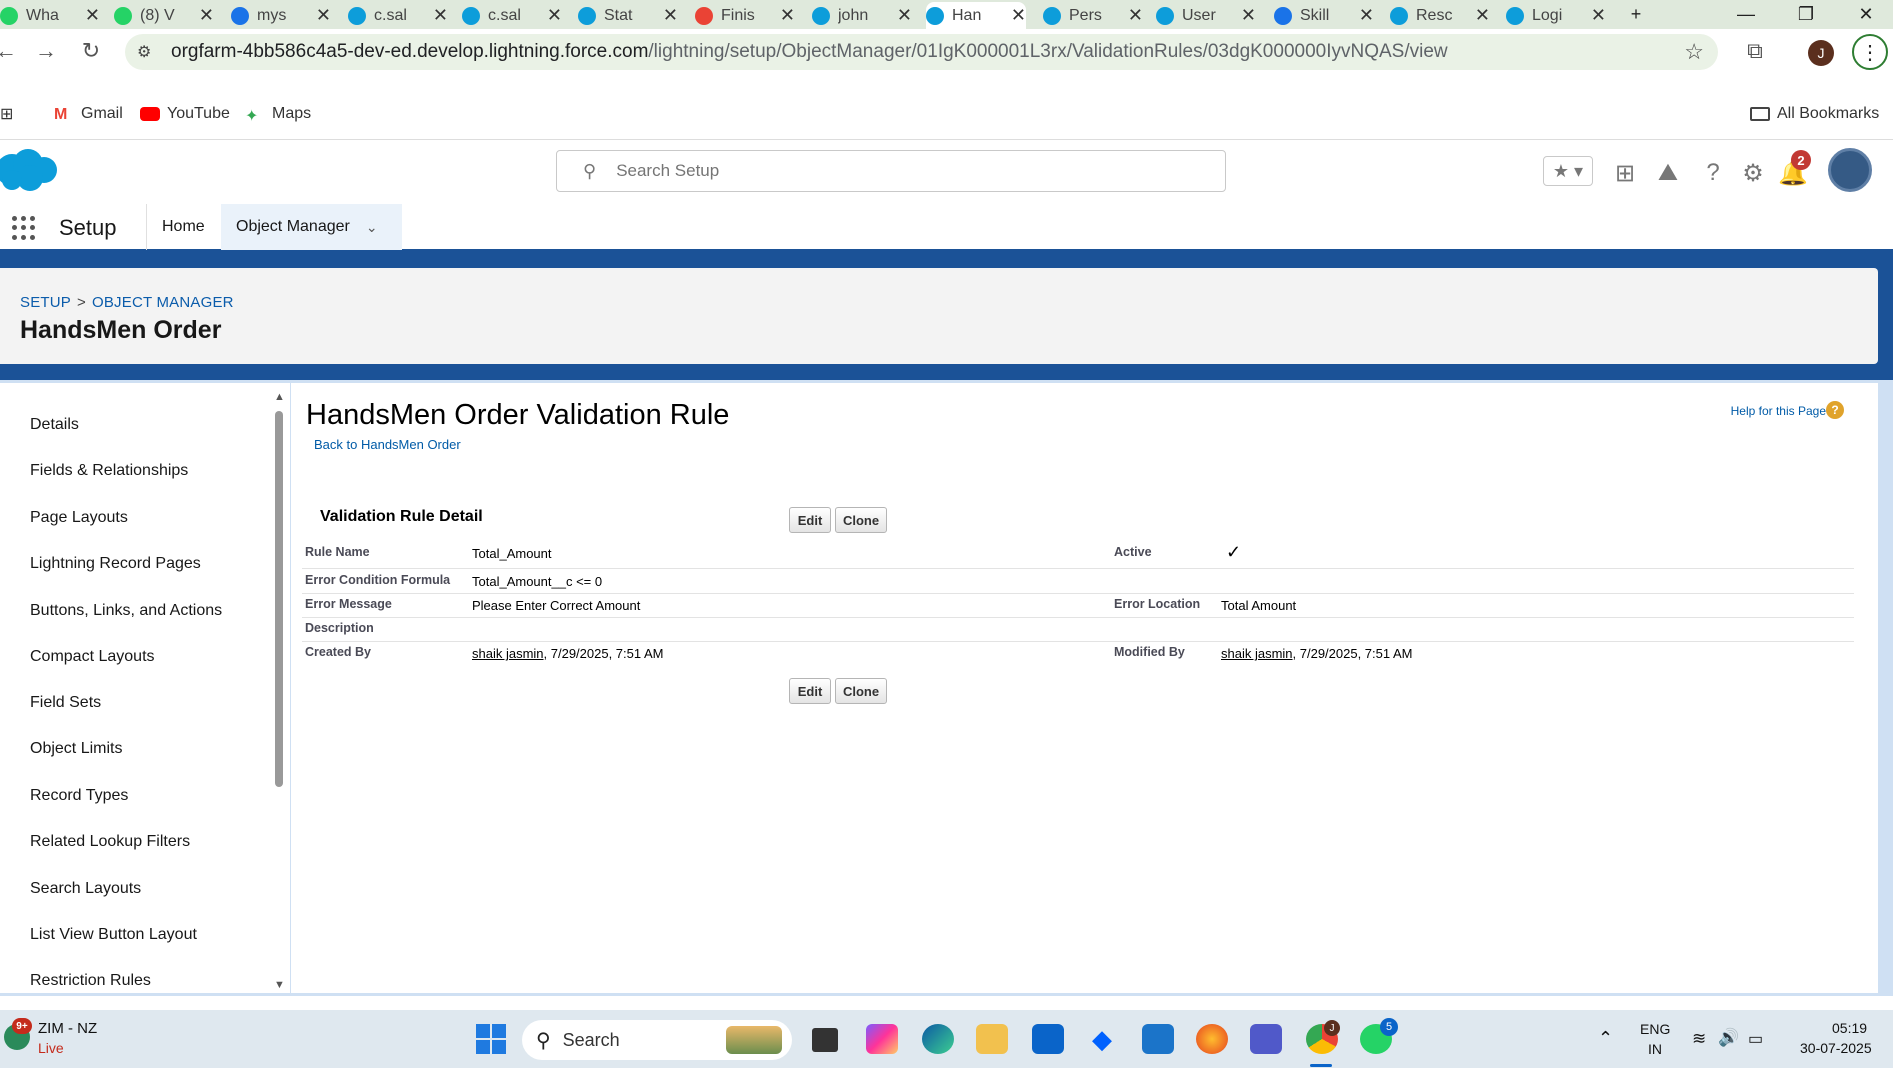  I want to click on myhp-icon, so click(1158, 1039).